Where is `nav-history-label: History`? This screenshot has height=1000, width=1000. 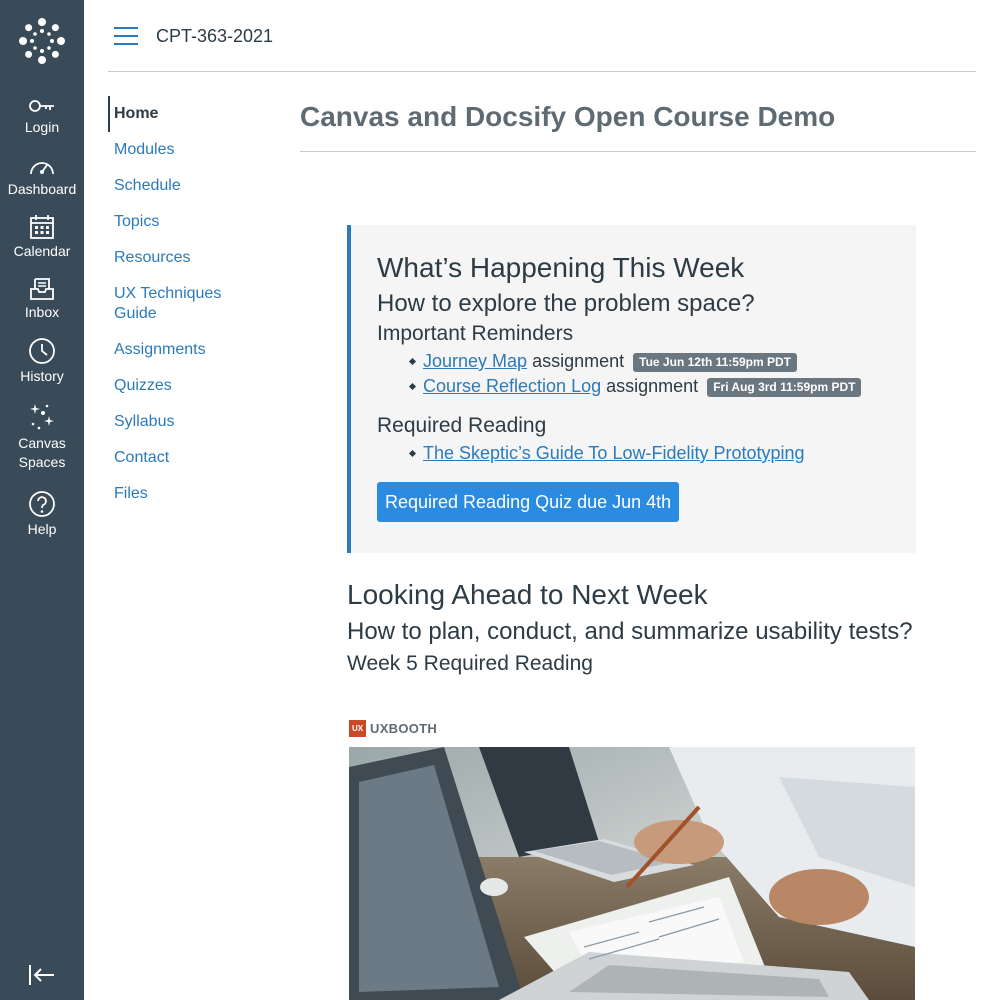 nav-history-label: History is located at coordinates (42, 376).